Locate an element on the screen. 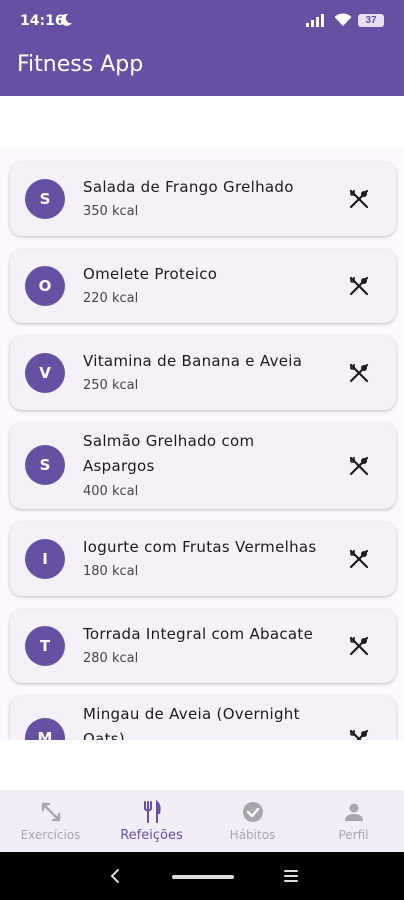  meal-avatar: T is located at coordinates (45, 646).